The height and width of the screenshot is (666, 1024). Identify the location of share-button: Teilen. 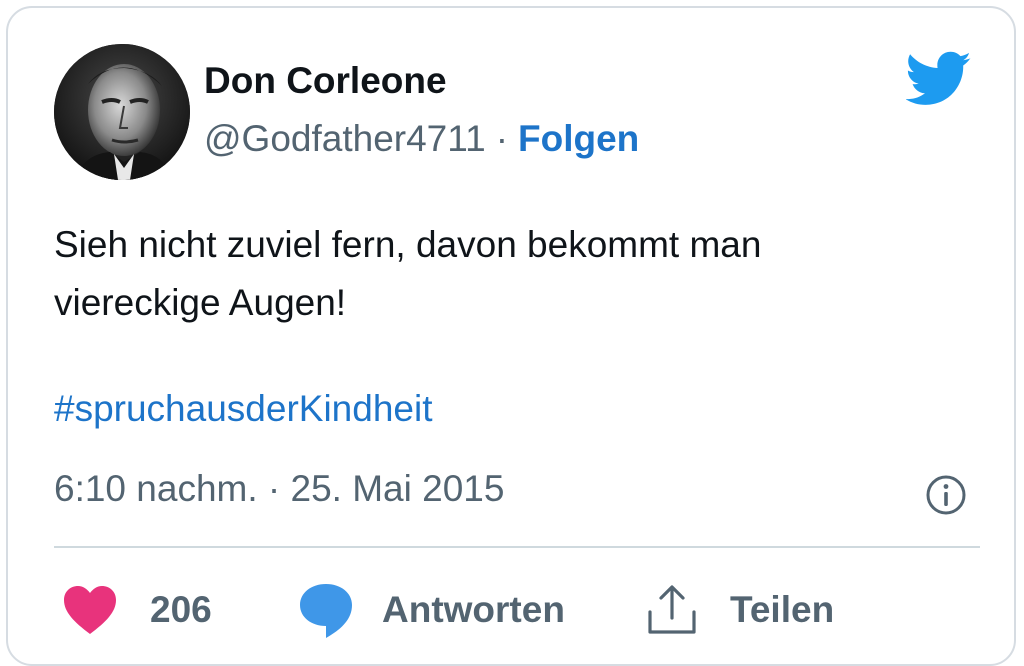
(739, 610).